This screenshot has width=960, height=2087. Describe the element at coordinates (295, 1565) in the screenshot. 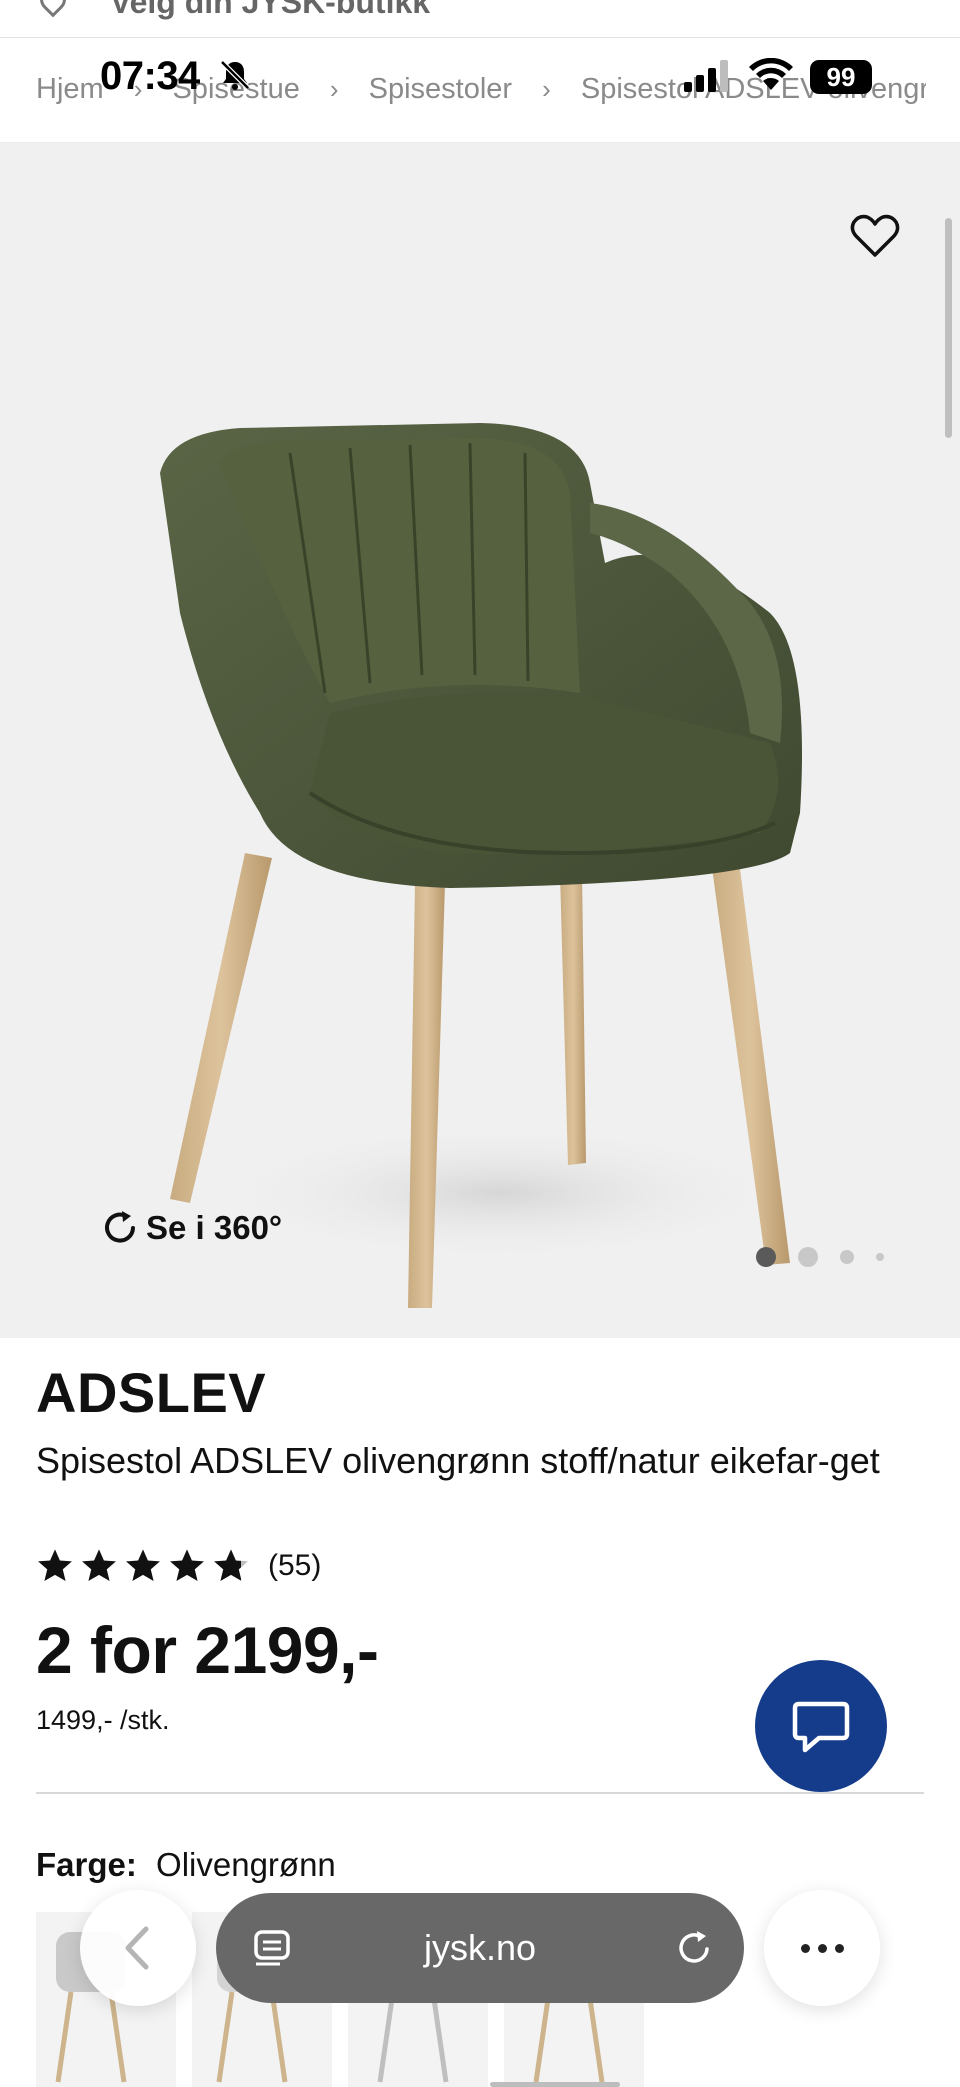

I see `review-count: (55)` at that location.